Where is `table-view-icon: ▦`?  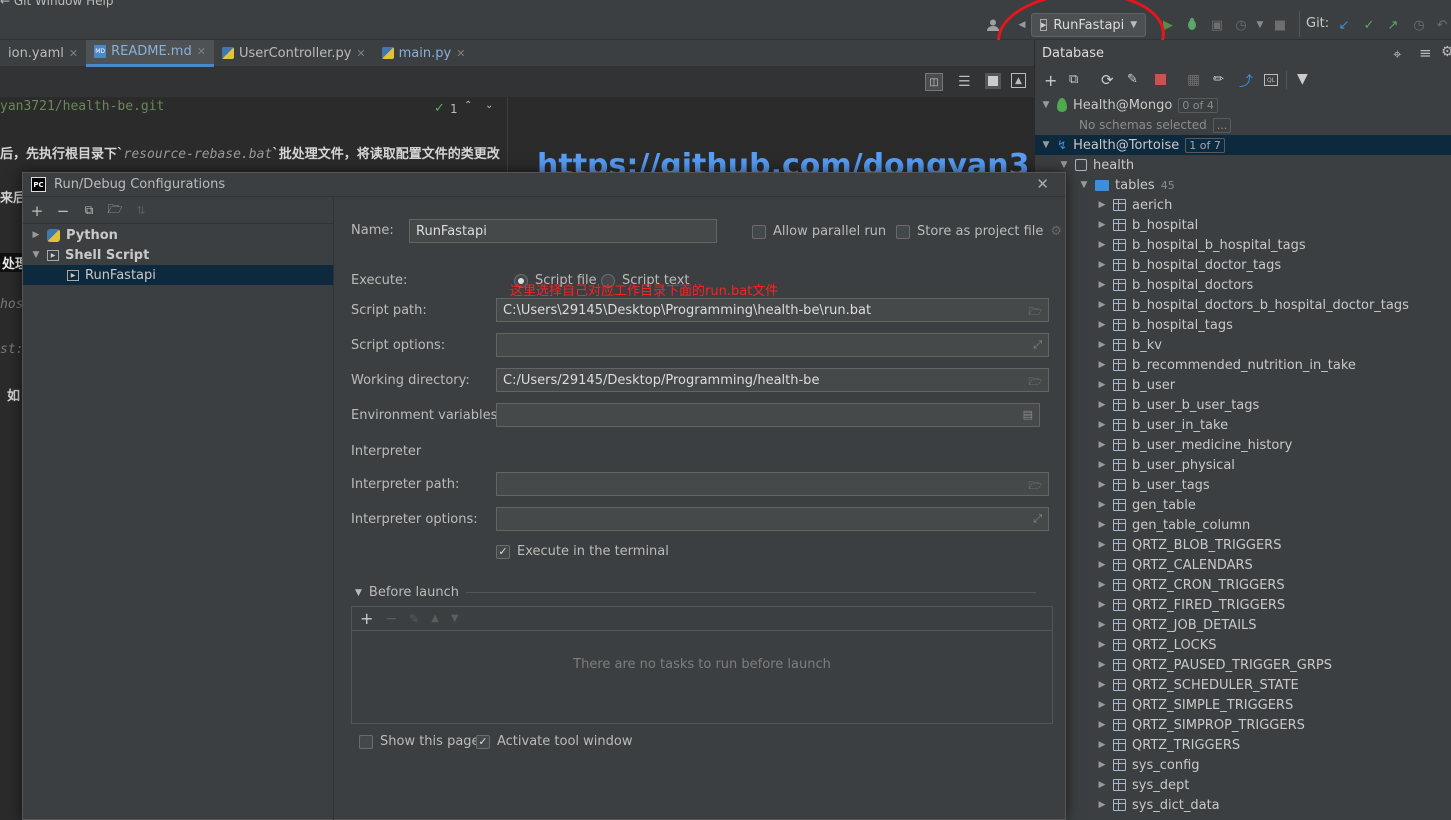 table-view-icon: ▦ is located at coordinates (1193, 80).